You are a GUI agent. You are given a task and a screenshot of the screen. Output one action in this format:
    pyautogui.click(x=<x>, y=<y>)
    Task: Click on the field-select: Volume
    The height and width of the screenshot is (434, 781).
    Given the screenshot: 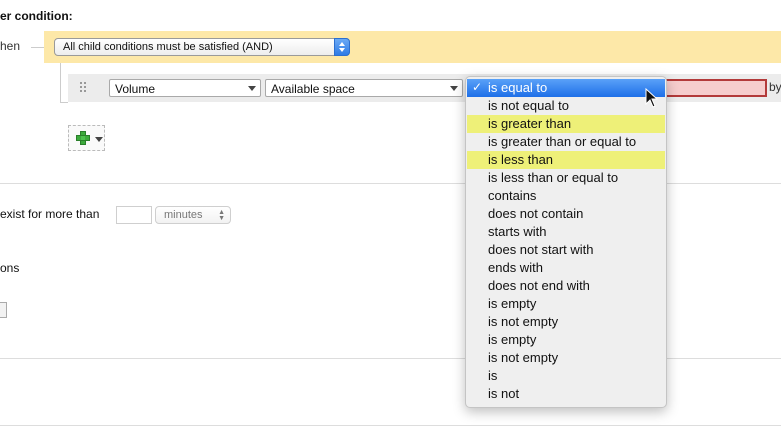 What is the action you would take?
    pyautogui.click(x=185, y=88)
    